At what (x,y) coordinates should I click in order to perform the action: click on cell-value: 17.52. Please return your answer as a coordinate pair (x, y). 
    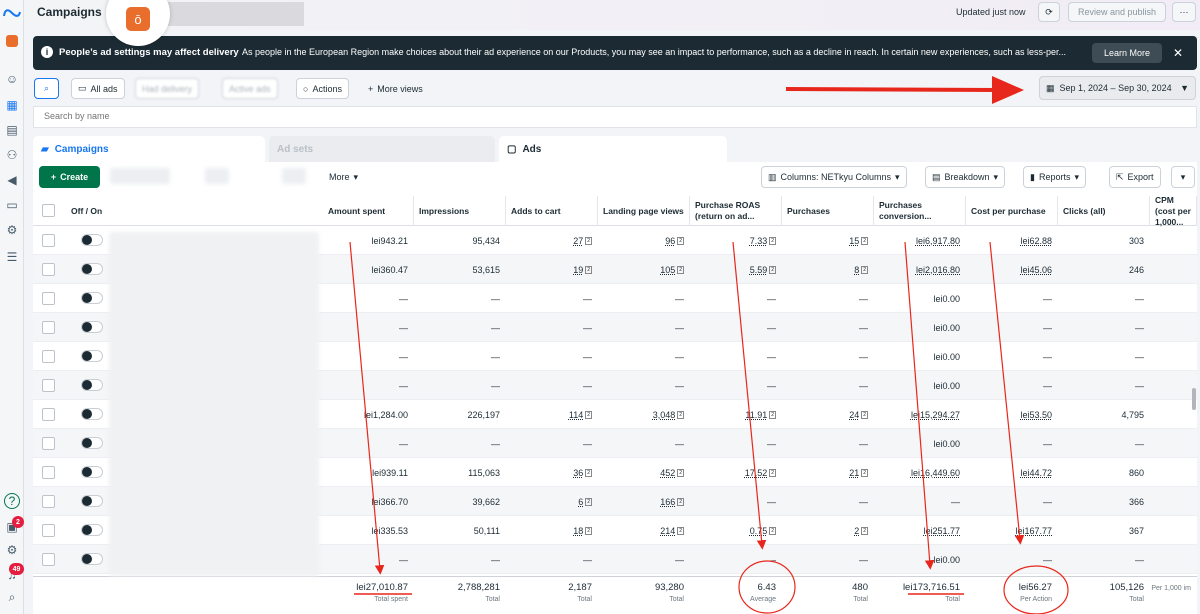
    Looking at the image, I should click on (756, 473).